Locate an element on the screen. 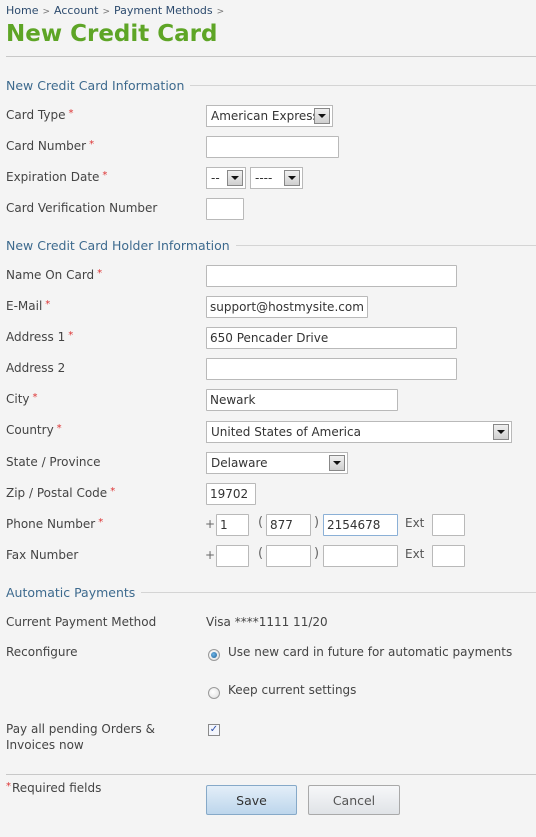  country-label: Country * is located at coordinates (34, 430).